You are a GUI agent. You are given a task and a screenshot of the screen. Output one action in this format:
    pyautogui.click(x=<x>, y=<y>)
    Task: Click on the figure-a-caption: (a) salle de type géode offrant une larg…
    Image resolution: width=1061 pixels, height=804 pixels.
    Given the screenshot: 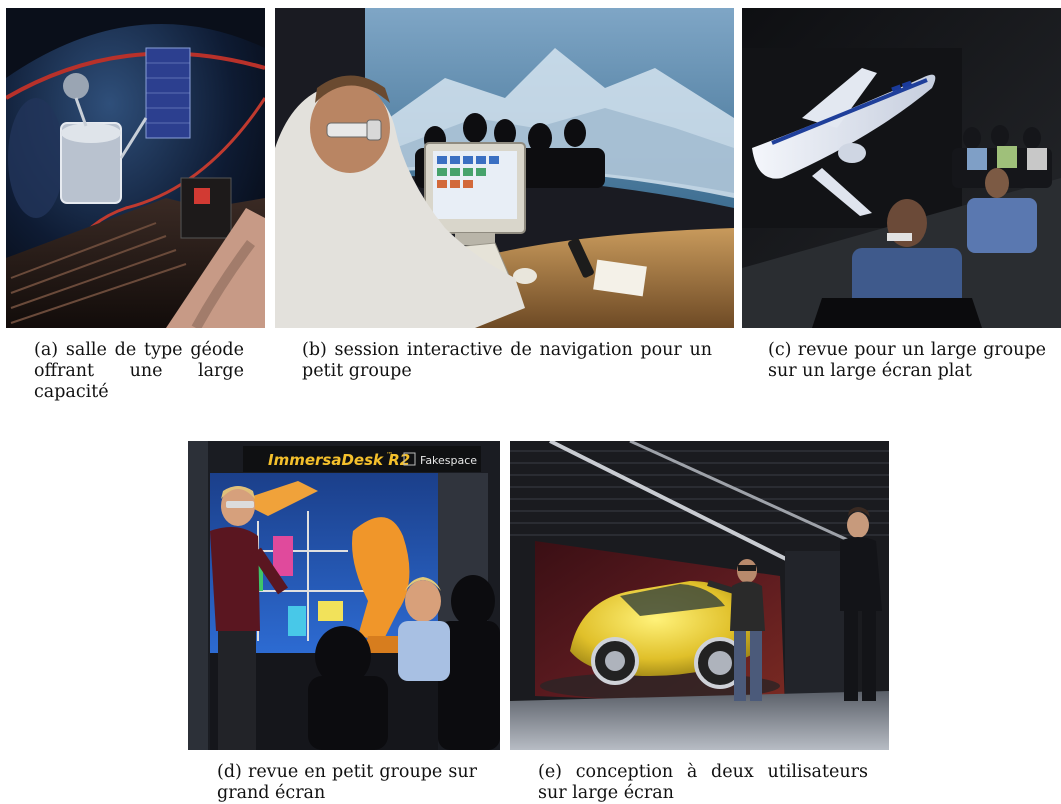 What is the action you would take?
    pyautogui.click(x=139, y=371)
    